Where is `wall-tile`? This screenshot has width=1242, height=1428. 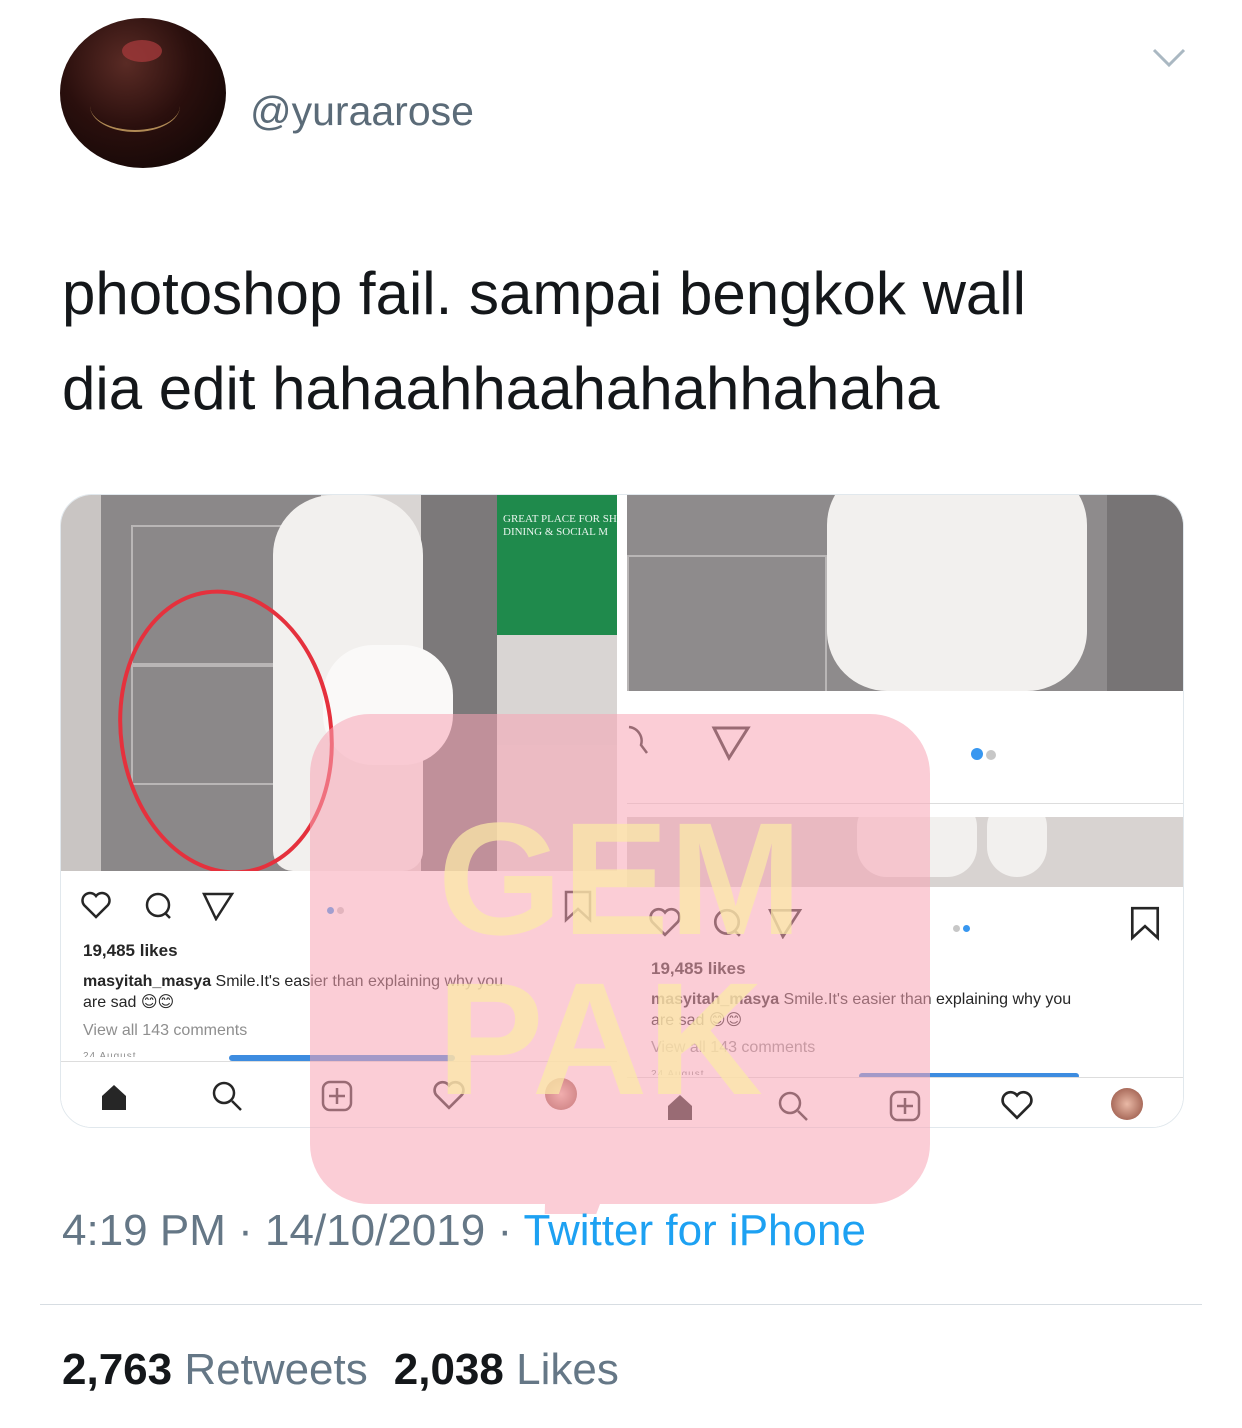
wall-tile is located at coordinates (727, 623).